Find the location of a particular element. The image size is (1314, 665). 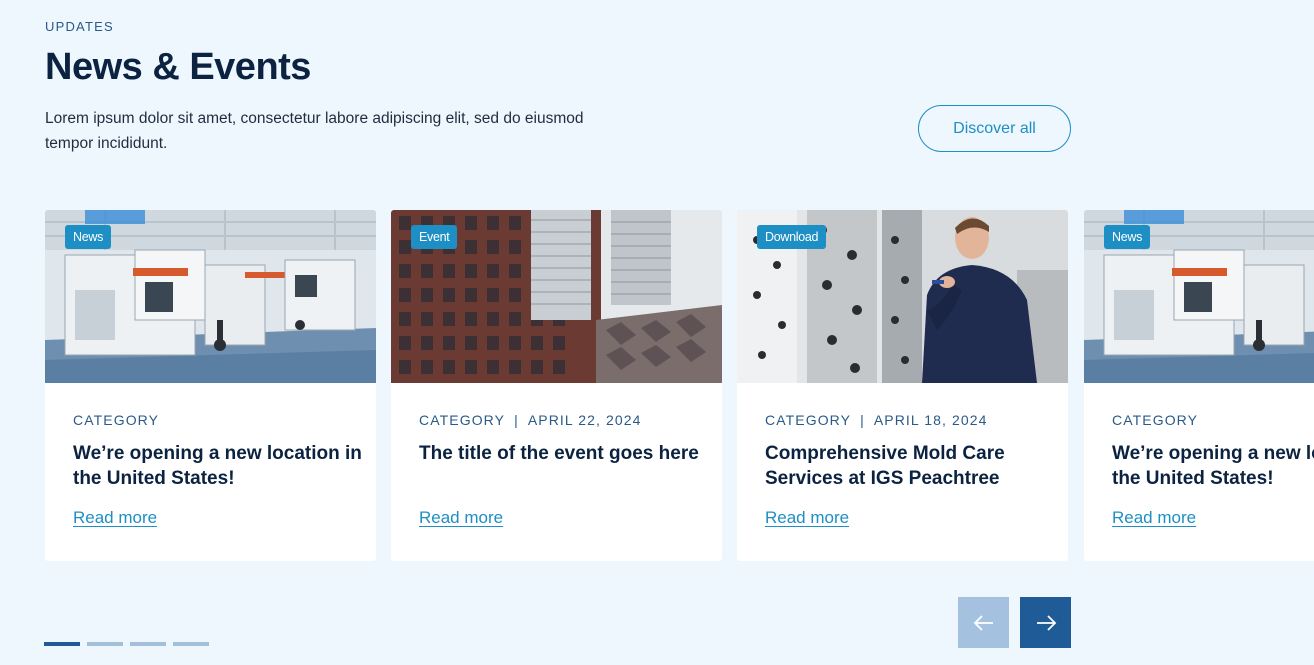

arrow-left-icon is located at coordinates (983, 622).